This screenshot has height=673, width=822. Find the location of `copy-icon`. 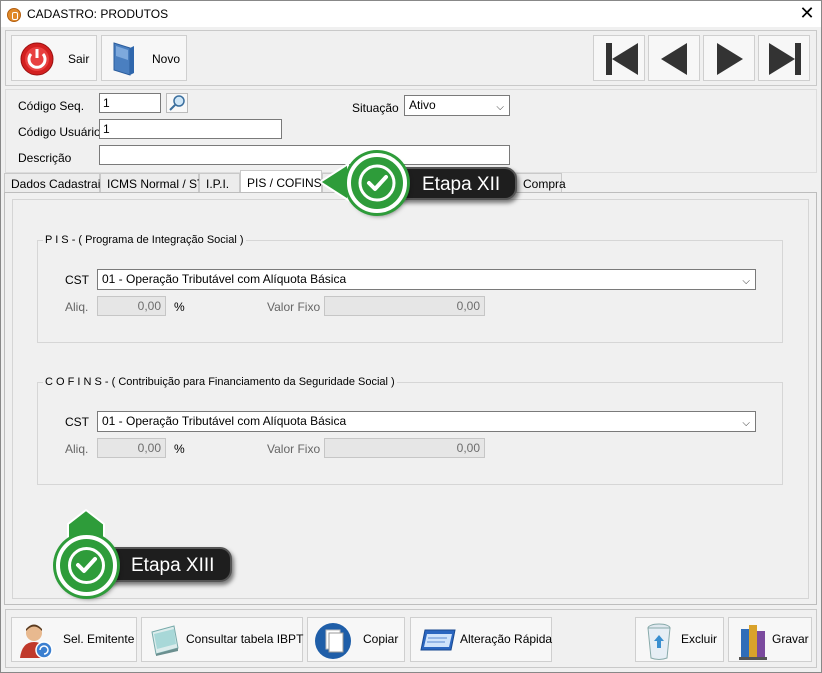

copy-icon is located at coordinates (333, 641).